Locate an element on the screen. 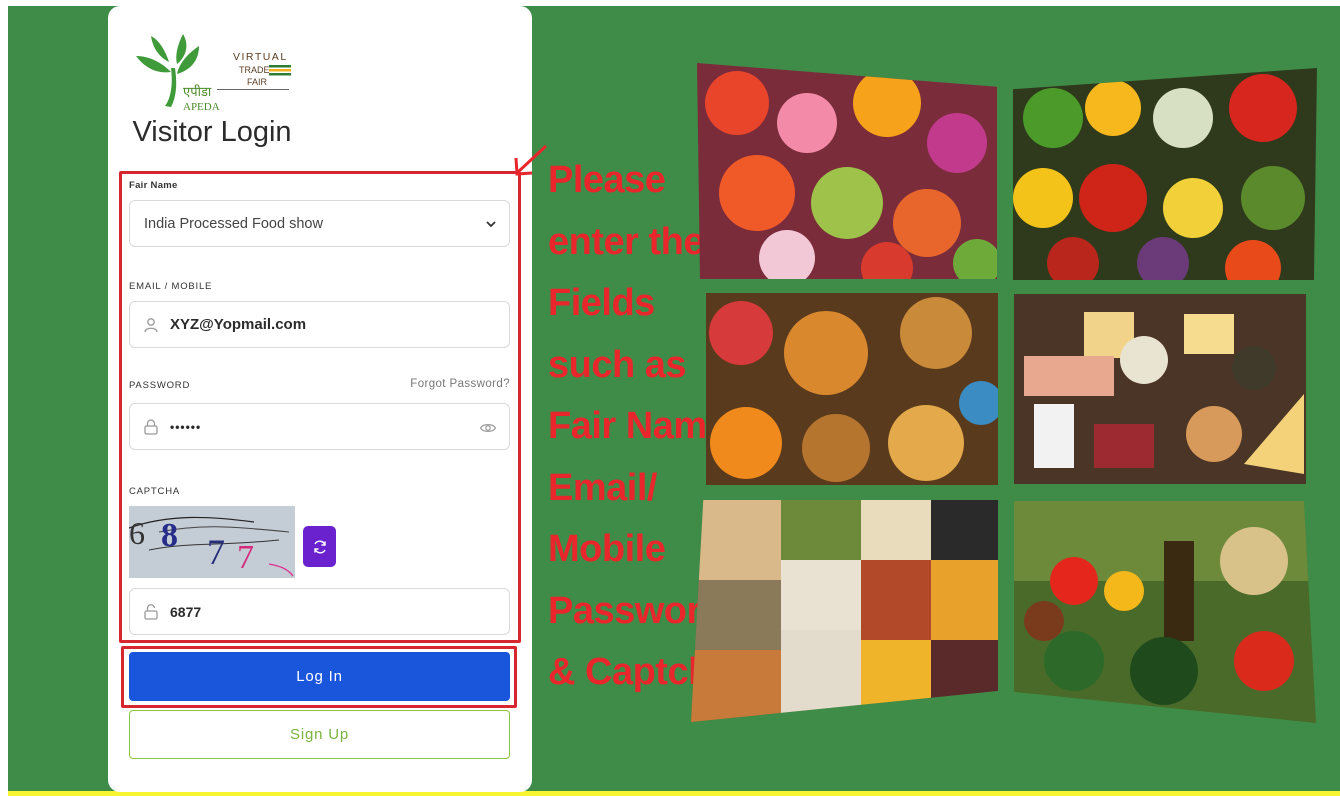  captcha-input-value: 6877 is located at coordinates (186, 611).